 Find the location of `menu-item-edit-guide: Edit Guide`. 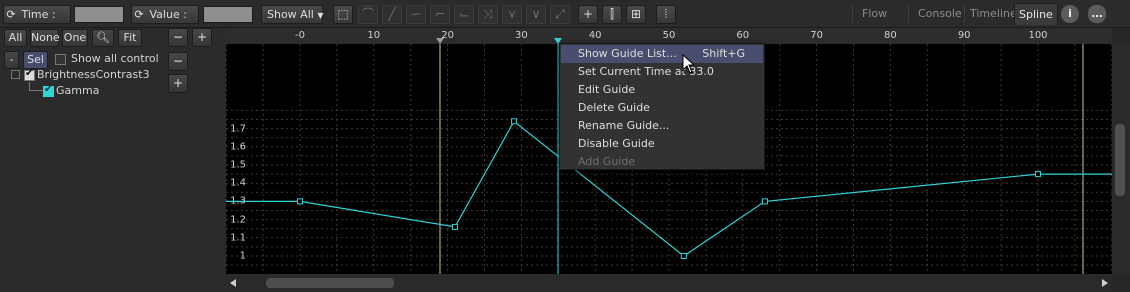

menu-item-edit-guide: Edit Guide is located at coordinates (662, 90).